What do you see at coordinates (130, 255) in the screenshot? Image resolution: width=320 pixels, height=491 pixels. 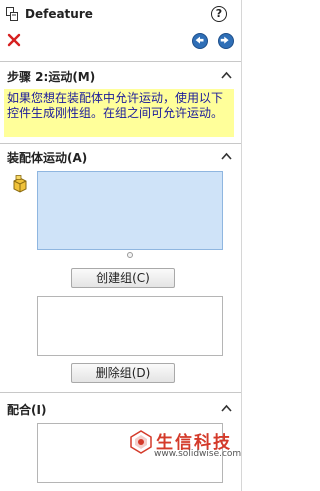 I see `resize-handle` at bounding box center [130, 255].